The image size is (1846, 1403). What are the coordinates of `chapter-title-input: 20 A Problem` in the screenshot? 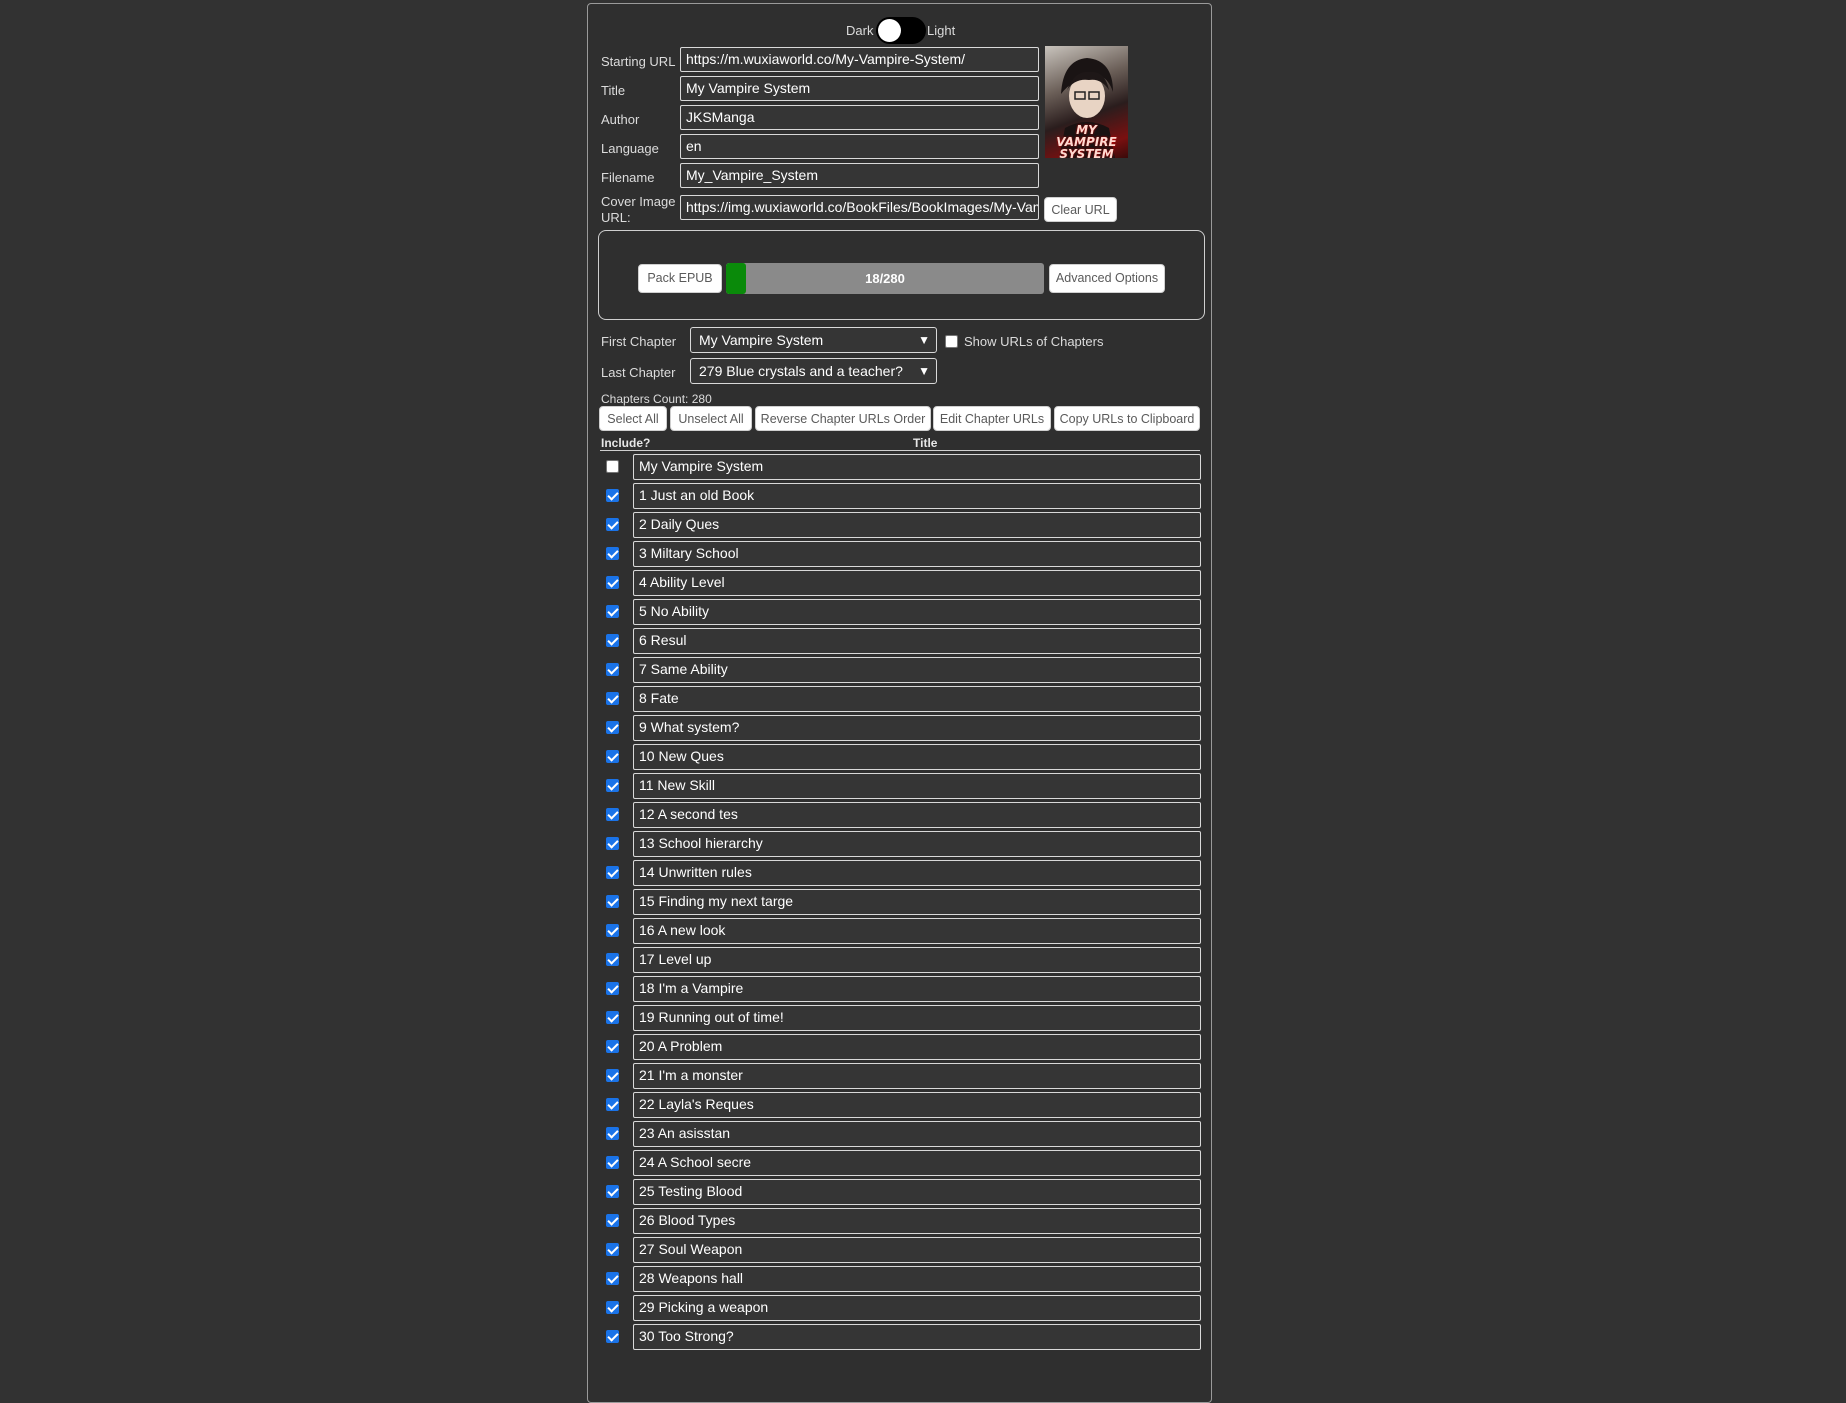 It's located at (917, 1047).